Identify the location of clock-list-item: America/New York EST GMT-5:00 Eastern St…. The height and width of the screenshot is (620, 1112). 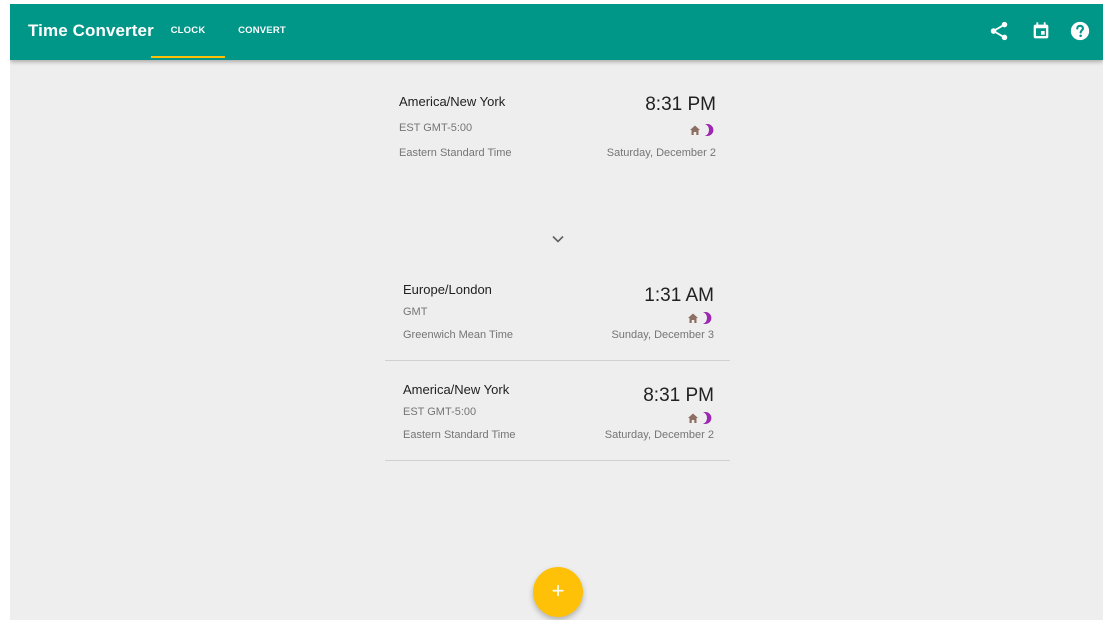
(557, 418).